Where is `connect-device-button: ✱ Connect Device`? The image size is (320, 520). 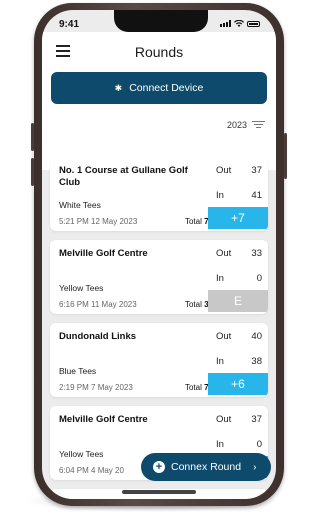 connect-device-button: ✱ Connect Device is located at coordinates (159, 88).